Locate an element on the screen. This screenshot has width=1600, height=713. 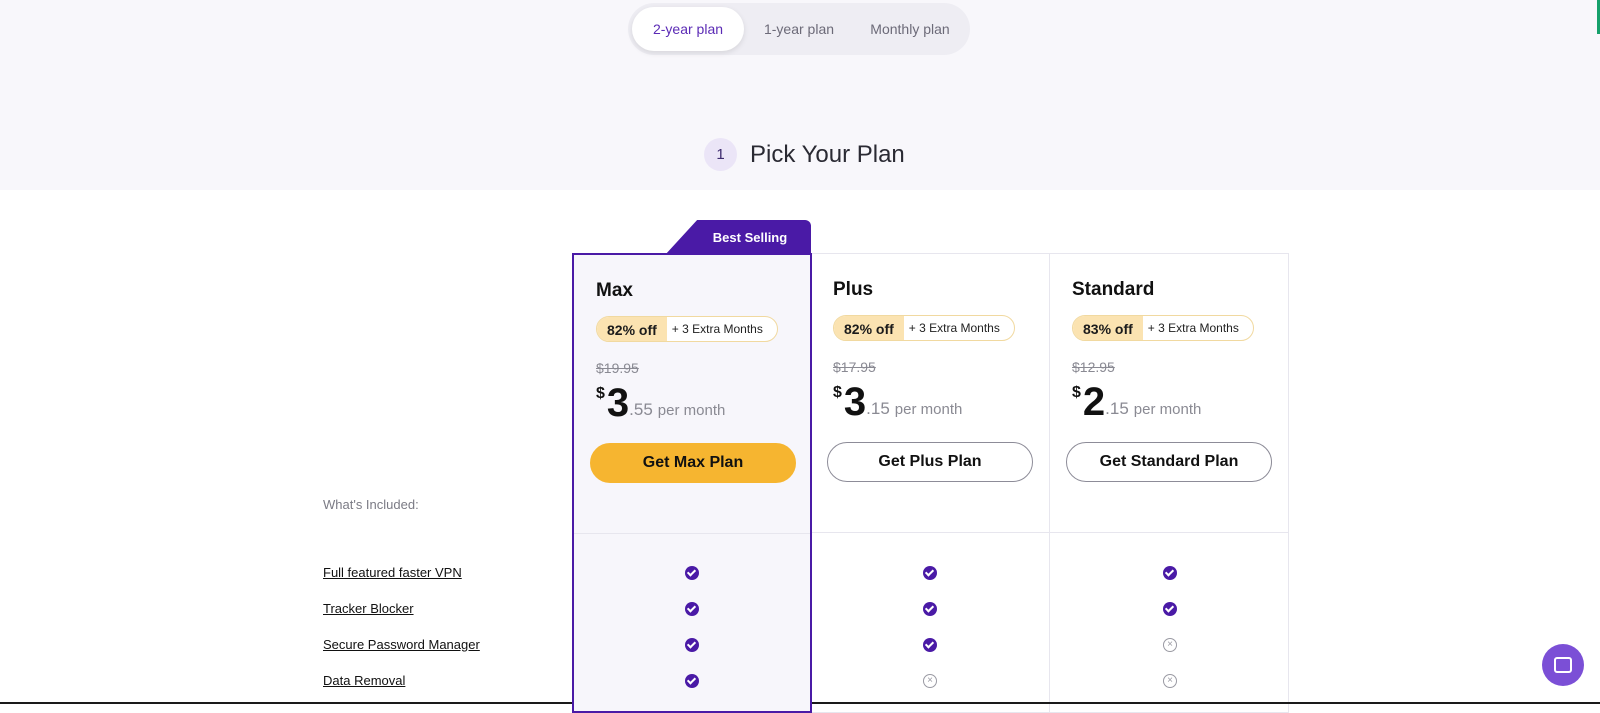
monthly-price: $ 3 .55 per month is located at coordinates (660, 403).